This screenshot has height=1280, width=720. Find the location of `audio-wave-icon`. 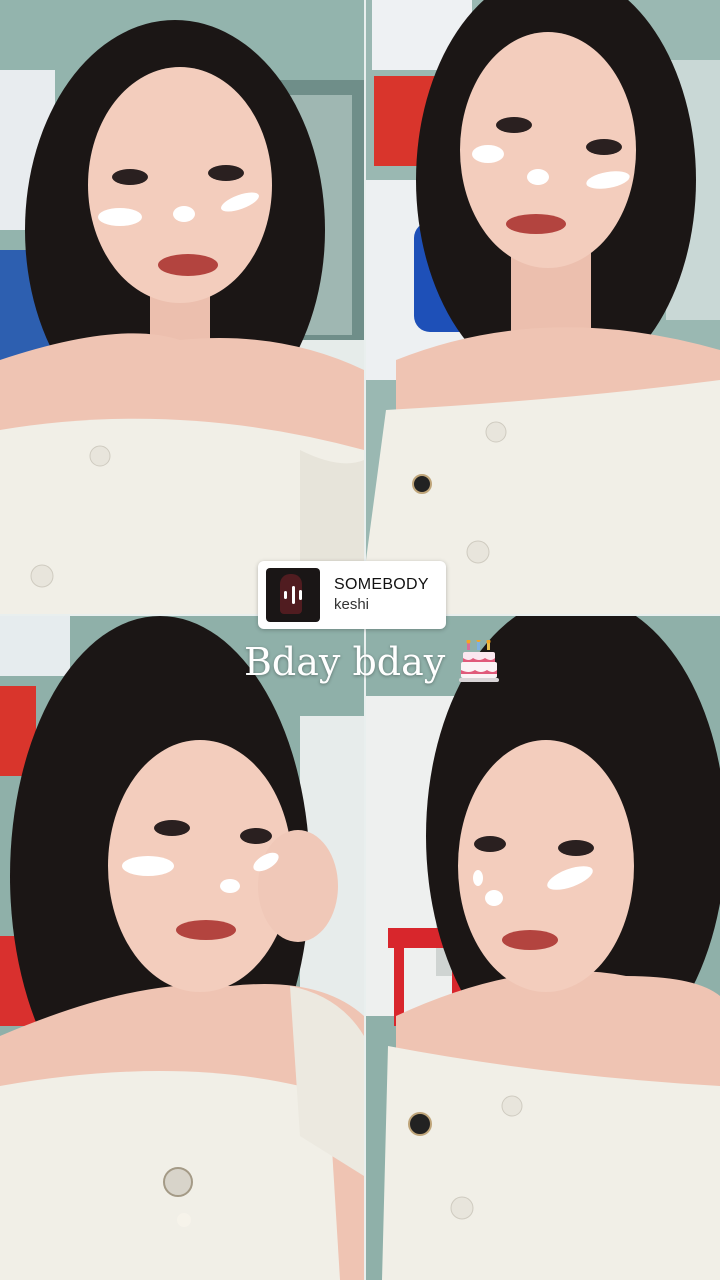

audio-wave-icon is located at coordinates (293, 595).